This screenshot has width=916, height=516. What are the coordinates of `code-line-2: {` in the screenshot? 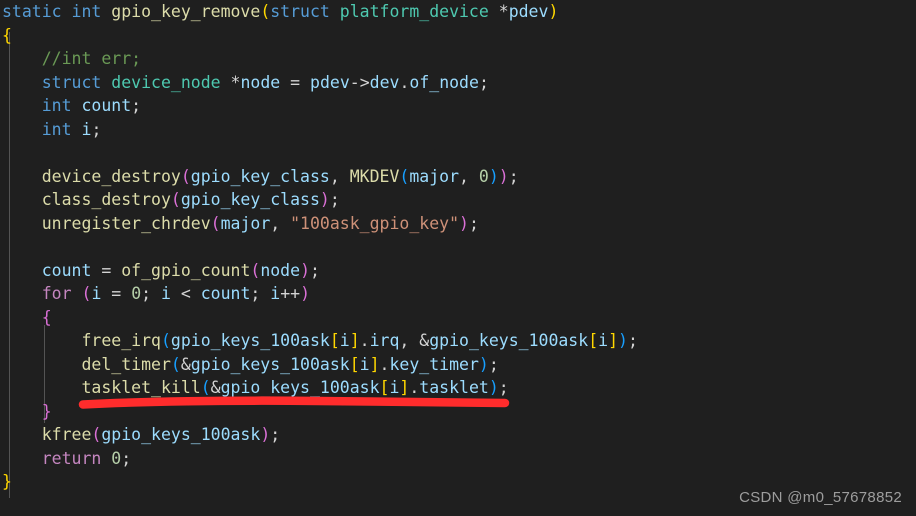 It's located at (7, 35).